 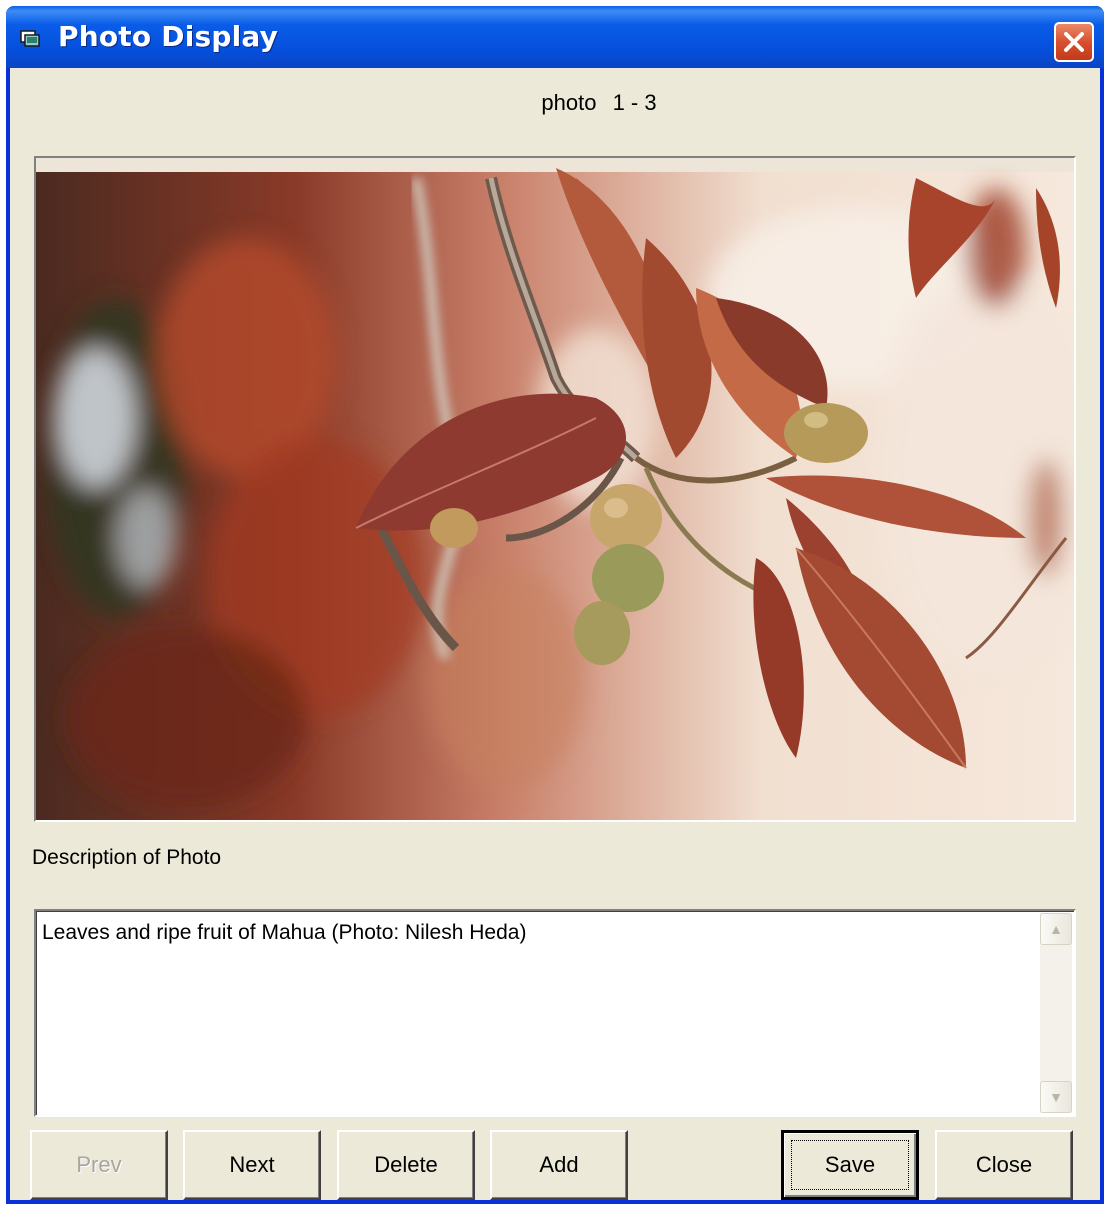 I want to click on save-button: Save, so click(x=850, y=1165).